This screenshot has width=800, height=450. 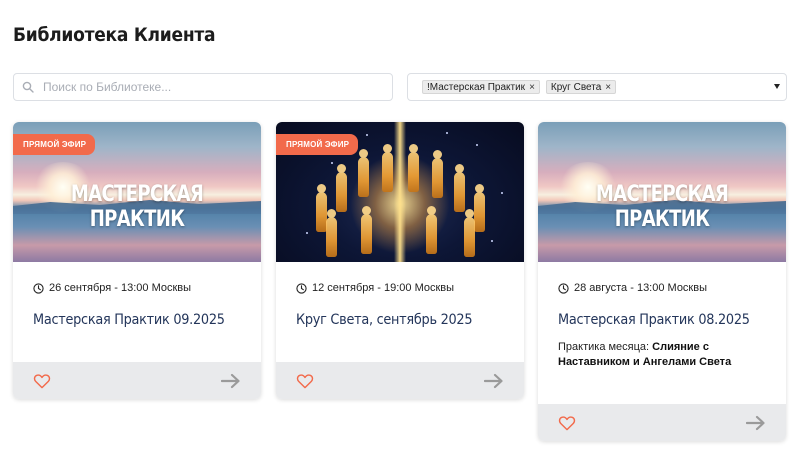 I want to click on filter-tag-label: !Мастерская Практик, so click(x=476, y=87).